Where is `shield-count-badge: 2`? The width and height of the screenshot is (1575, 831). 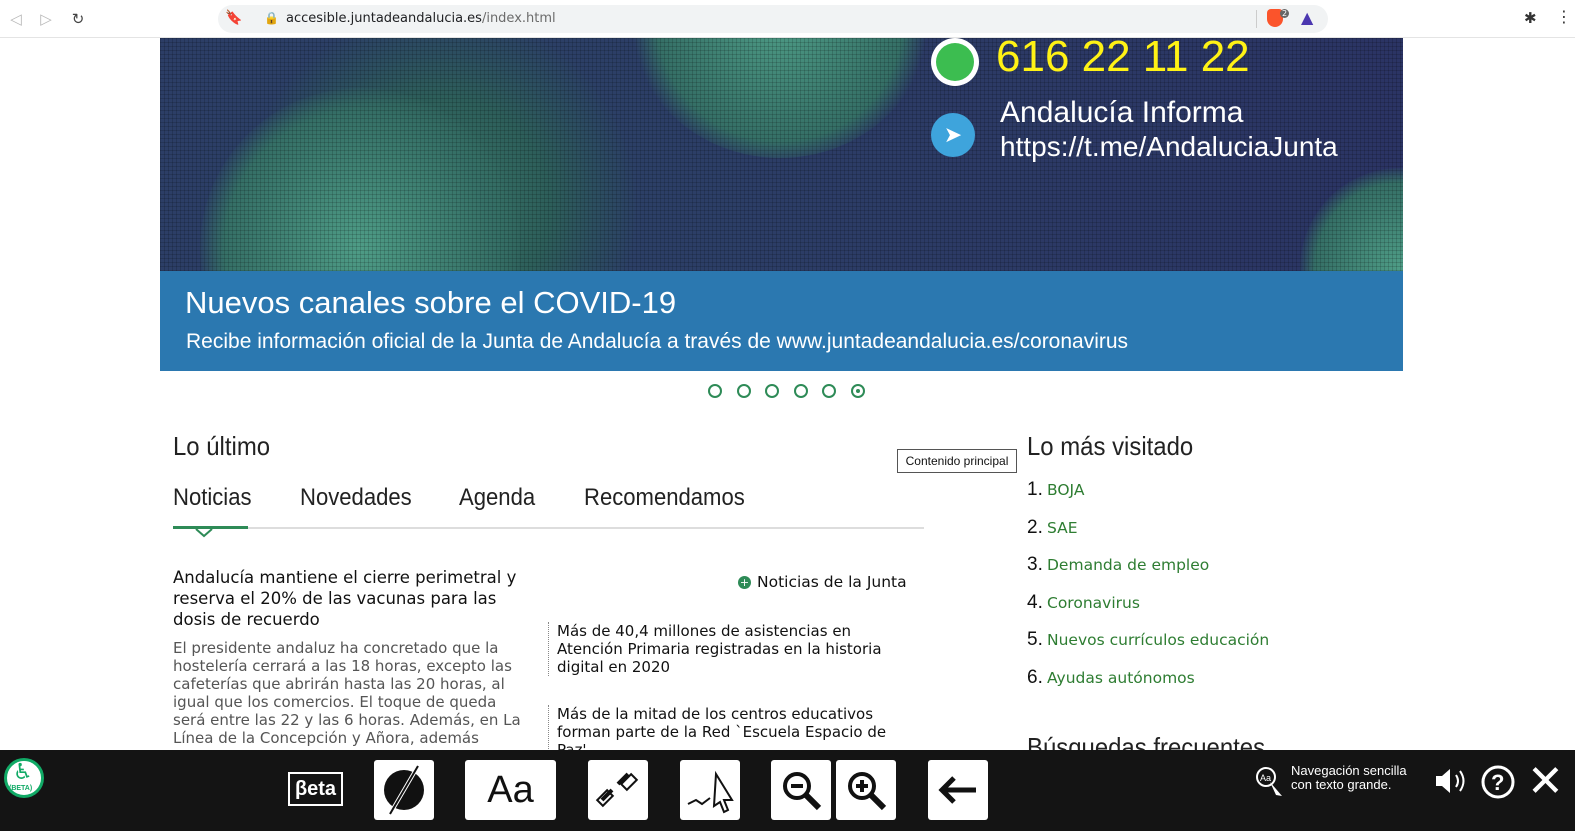
shield-count-badge: 2 is located at coordinates (1285, 13).